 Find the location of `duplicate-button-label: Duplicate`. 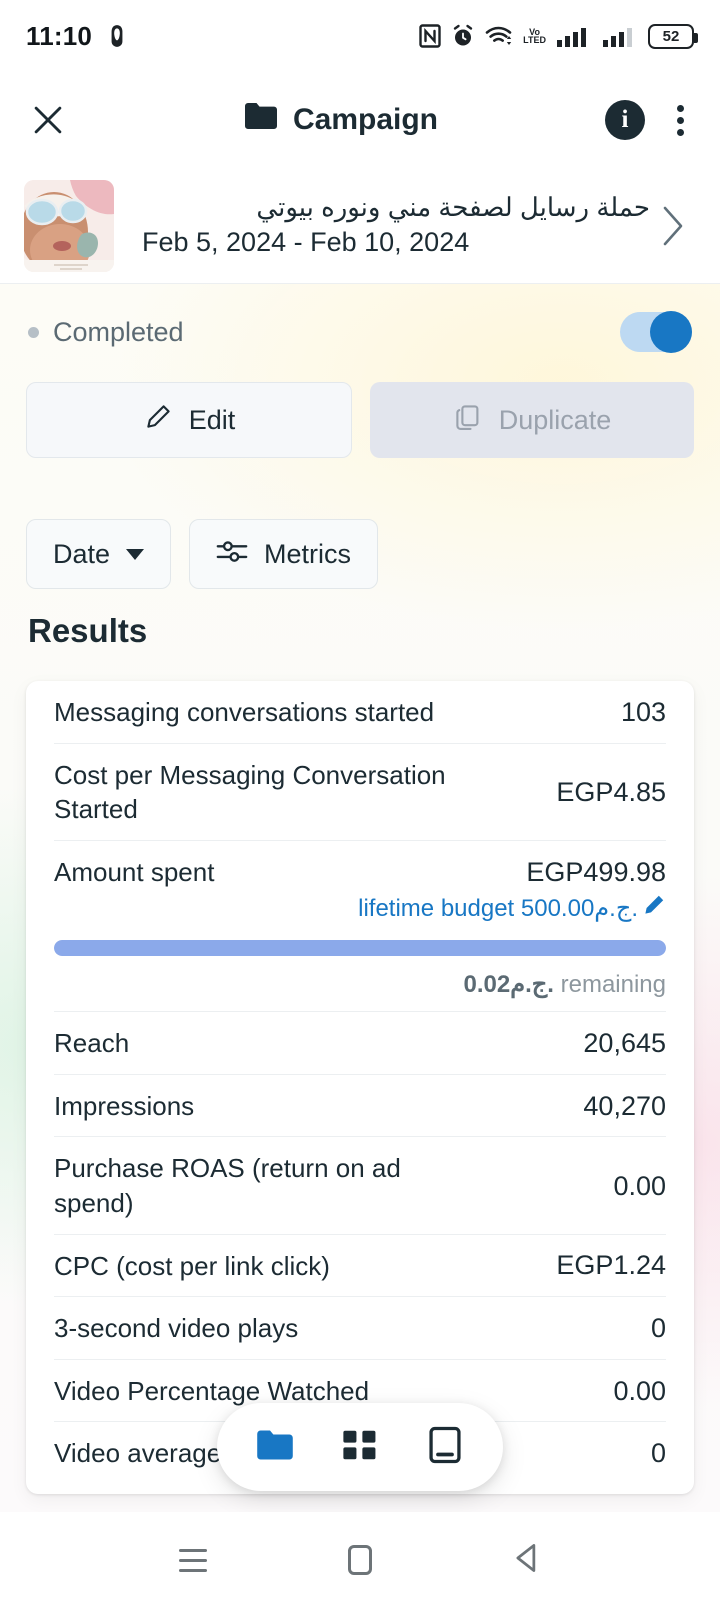

duplicate-button-label: Duplicate is located at coordinates (555, 419).